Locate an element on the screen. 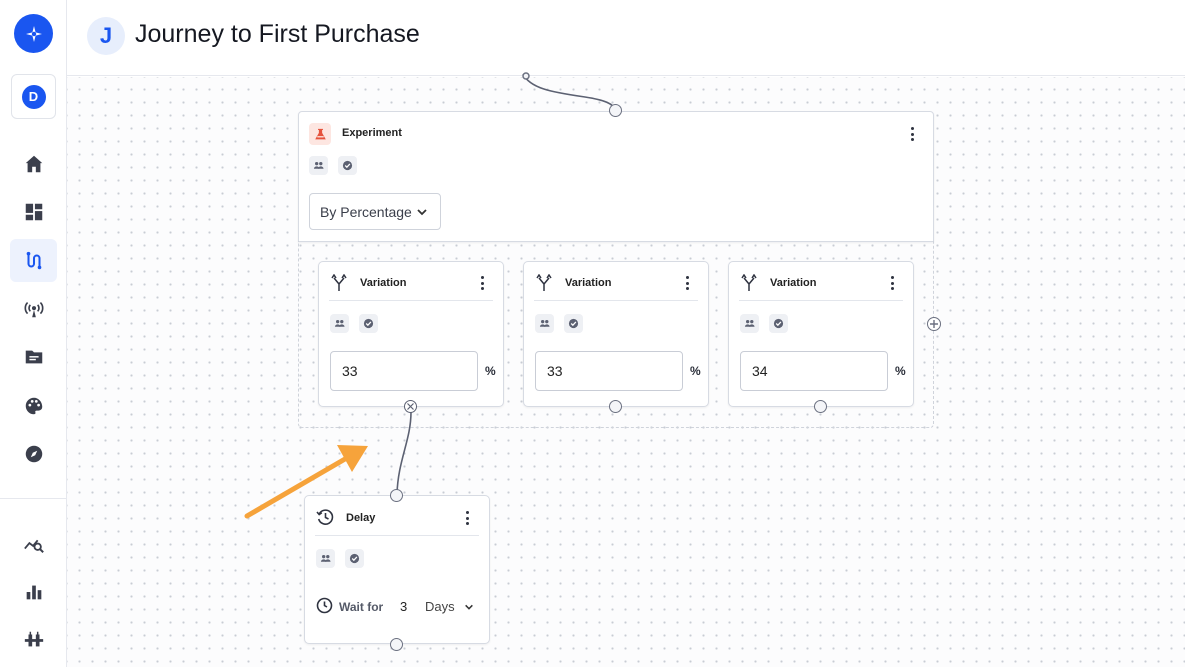 The image size is (1185, 667). split-mode-select: By Percentage is located at coordinates (375, 211).